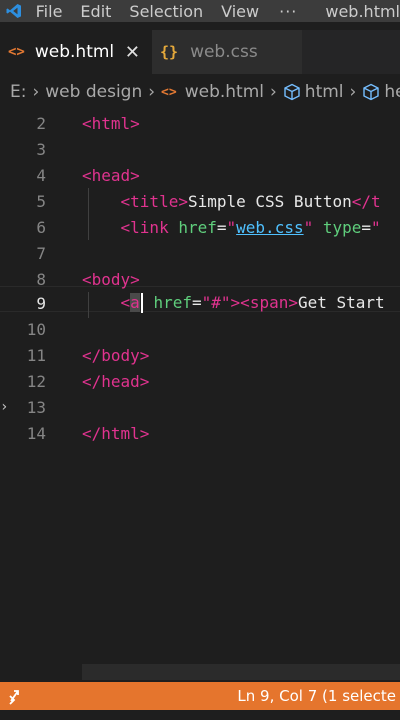 Image resolution: width=400 pixels, height=720 pixels. I want to click on menu-more-button: ···, so click(288, 11).